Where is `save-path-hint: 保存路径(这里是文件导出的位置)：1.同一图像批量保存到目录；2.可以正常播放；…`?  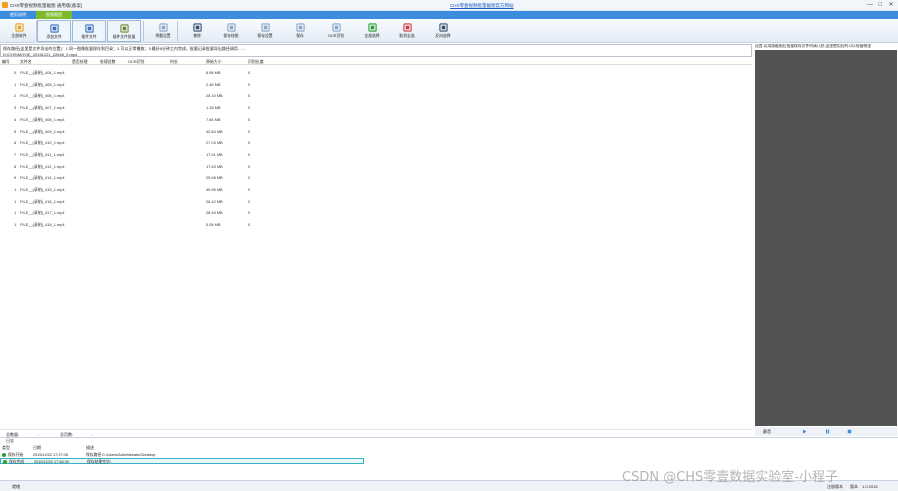
save-path-hint: 保存路径(这里是文件导出的位置)：1.同一图像批量保存到目录；2.可以正常播放；… is located at coordinates (376, 50).